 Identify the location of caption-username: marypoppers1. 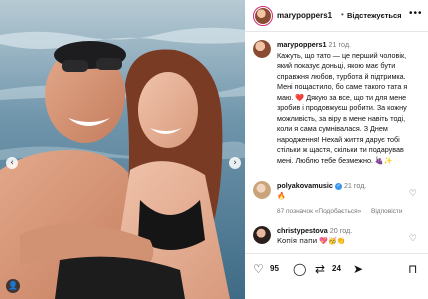
(302, 44).